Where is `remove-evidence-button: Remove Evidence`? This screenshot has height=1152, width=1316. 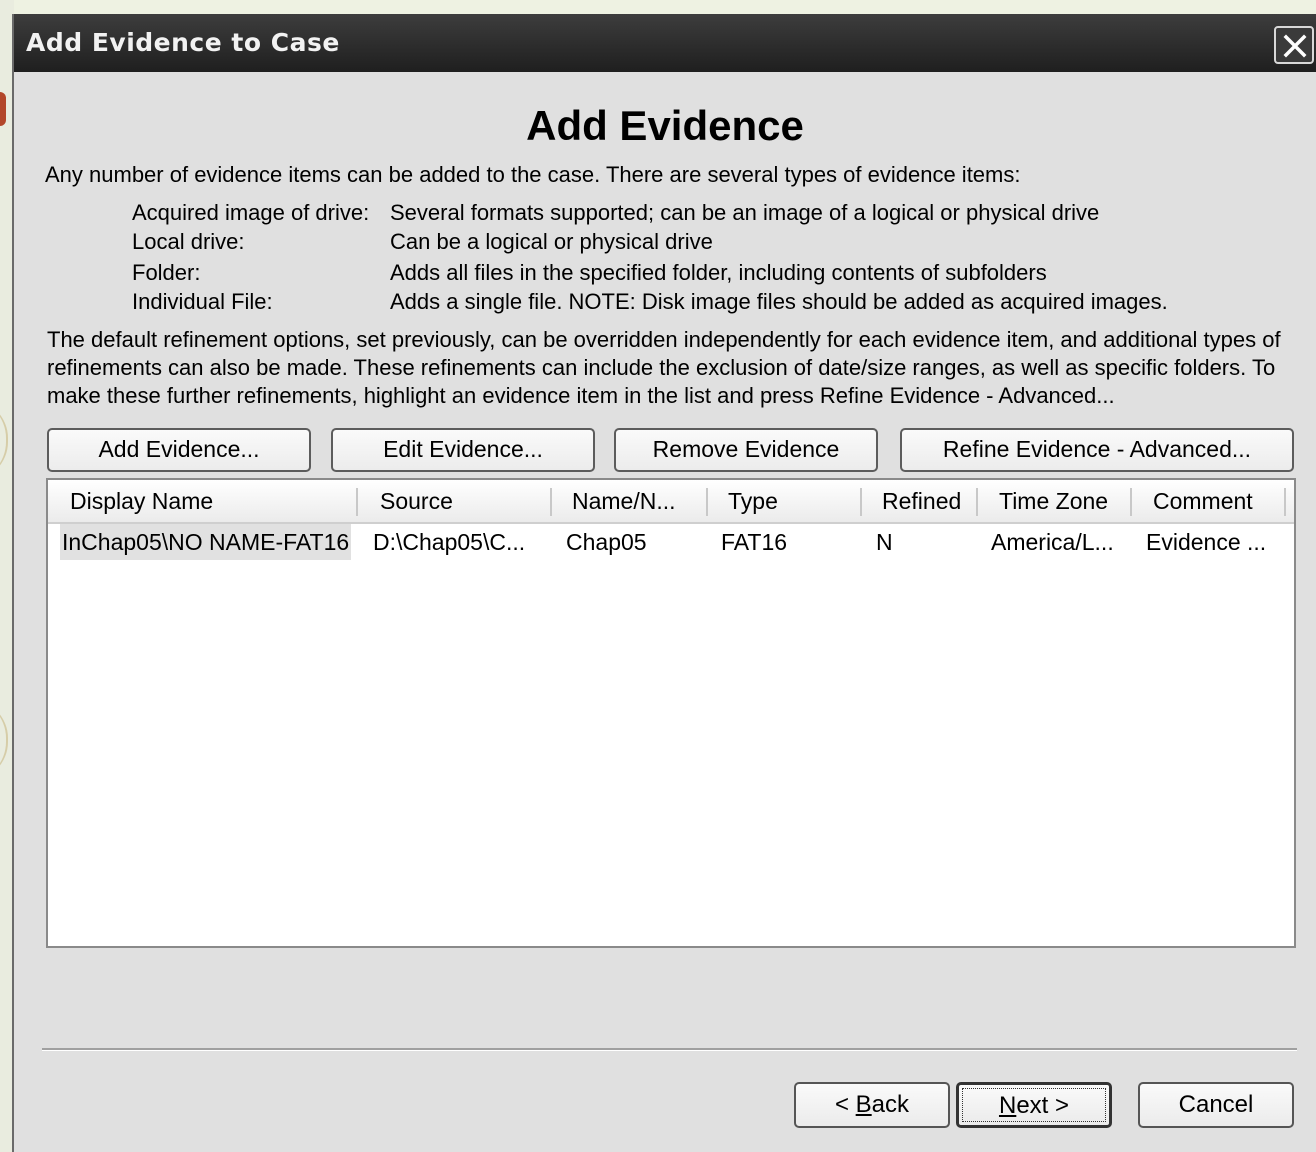
remove-evidence-button: Remove Evidence is located at coordinates (746, 450).